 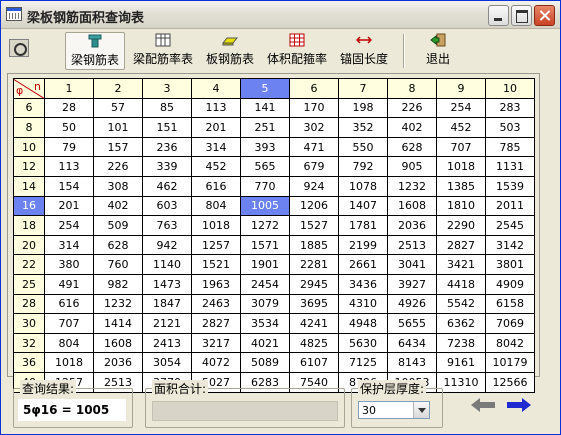 I want to click on table-cell: 11310, so click(x=461, y=382).